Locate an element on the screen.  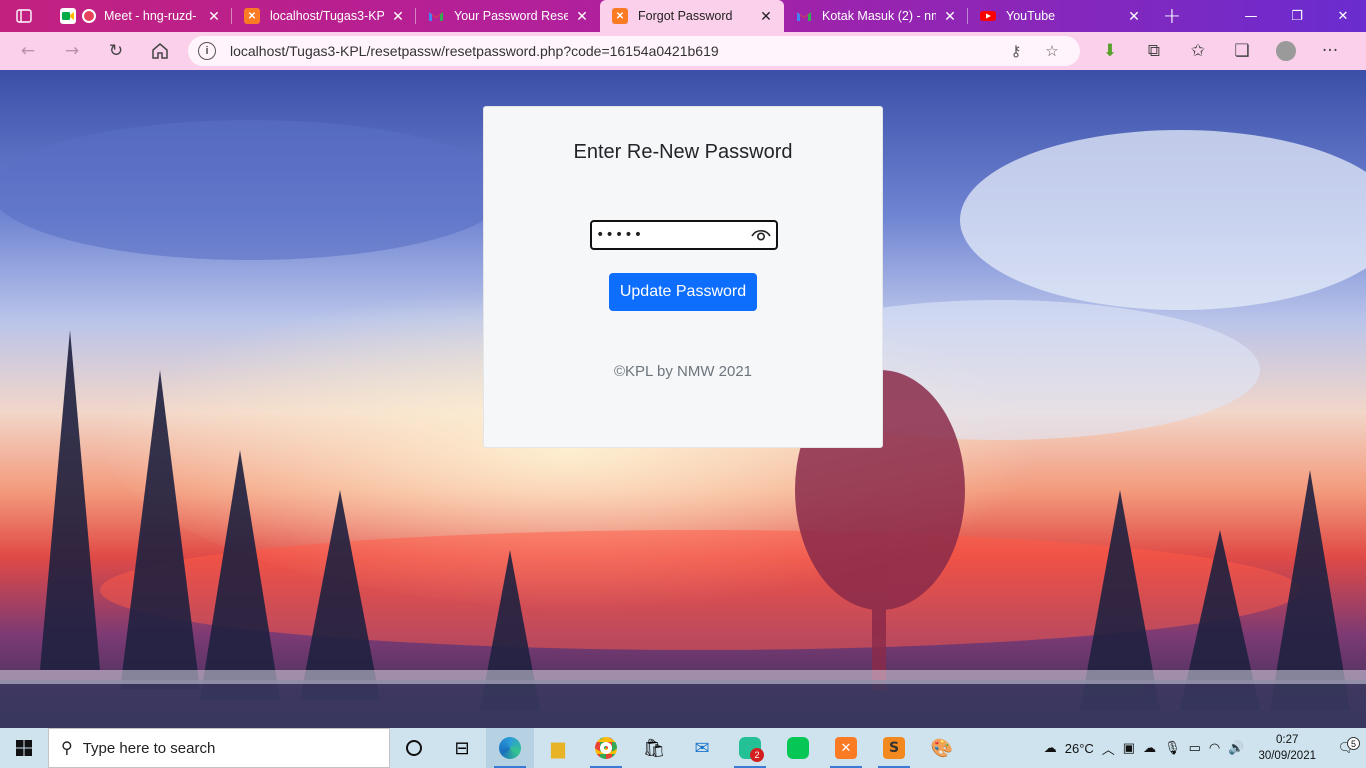
notification-count: 5 is located at coordinates (1353, 743).